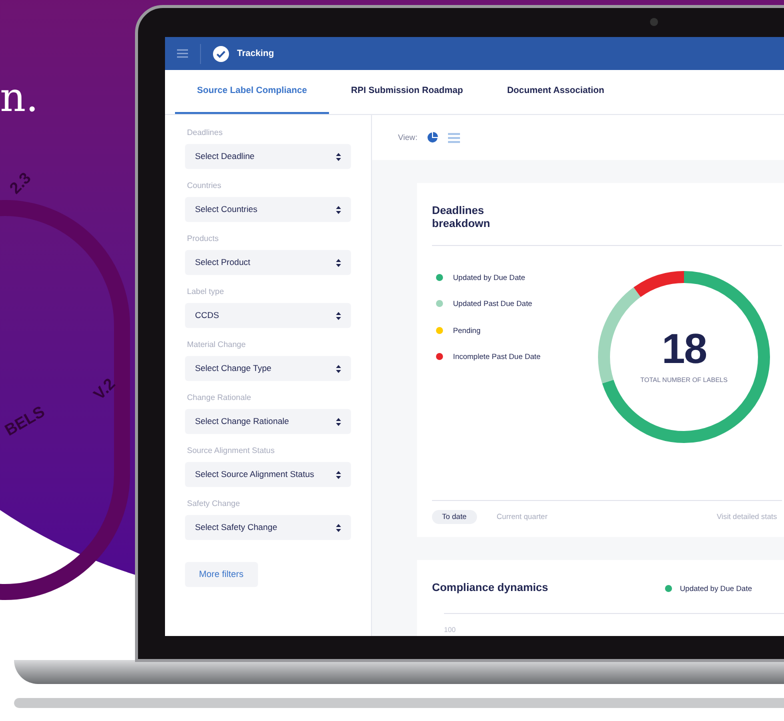 The width and height of the screenshot is (784, 721). Describe the element at coordinates (255, 53) in the screenshot. I see `app-title: Tracking` at that location.